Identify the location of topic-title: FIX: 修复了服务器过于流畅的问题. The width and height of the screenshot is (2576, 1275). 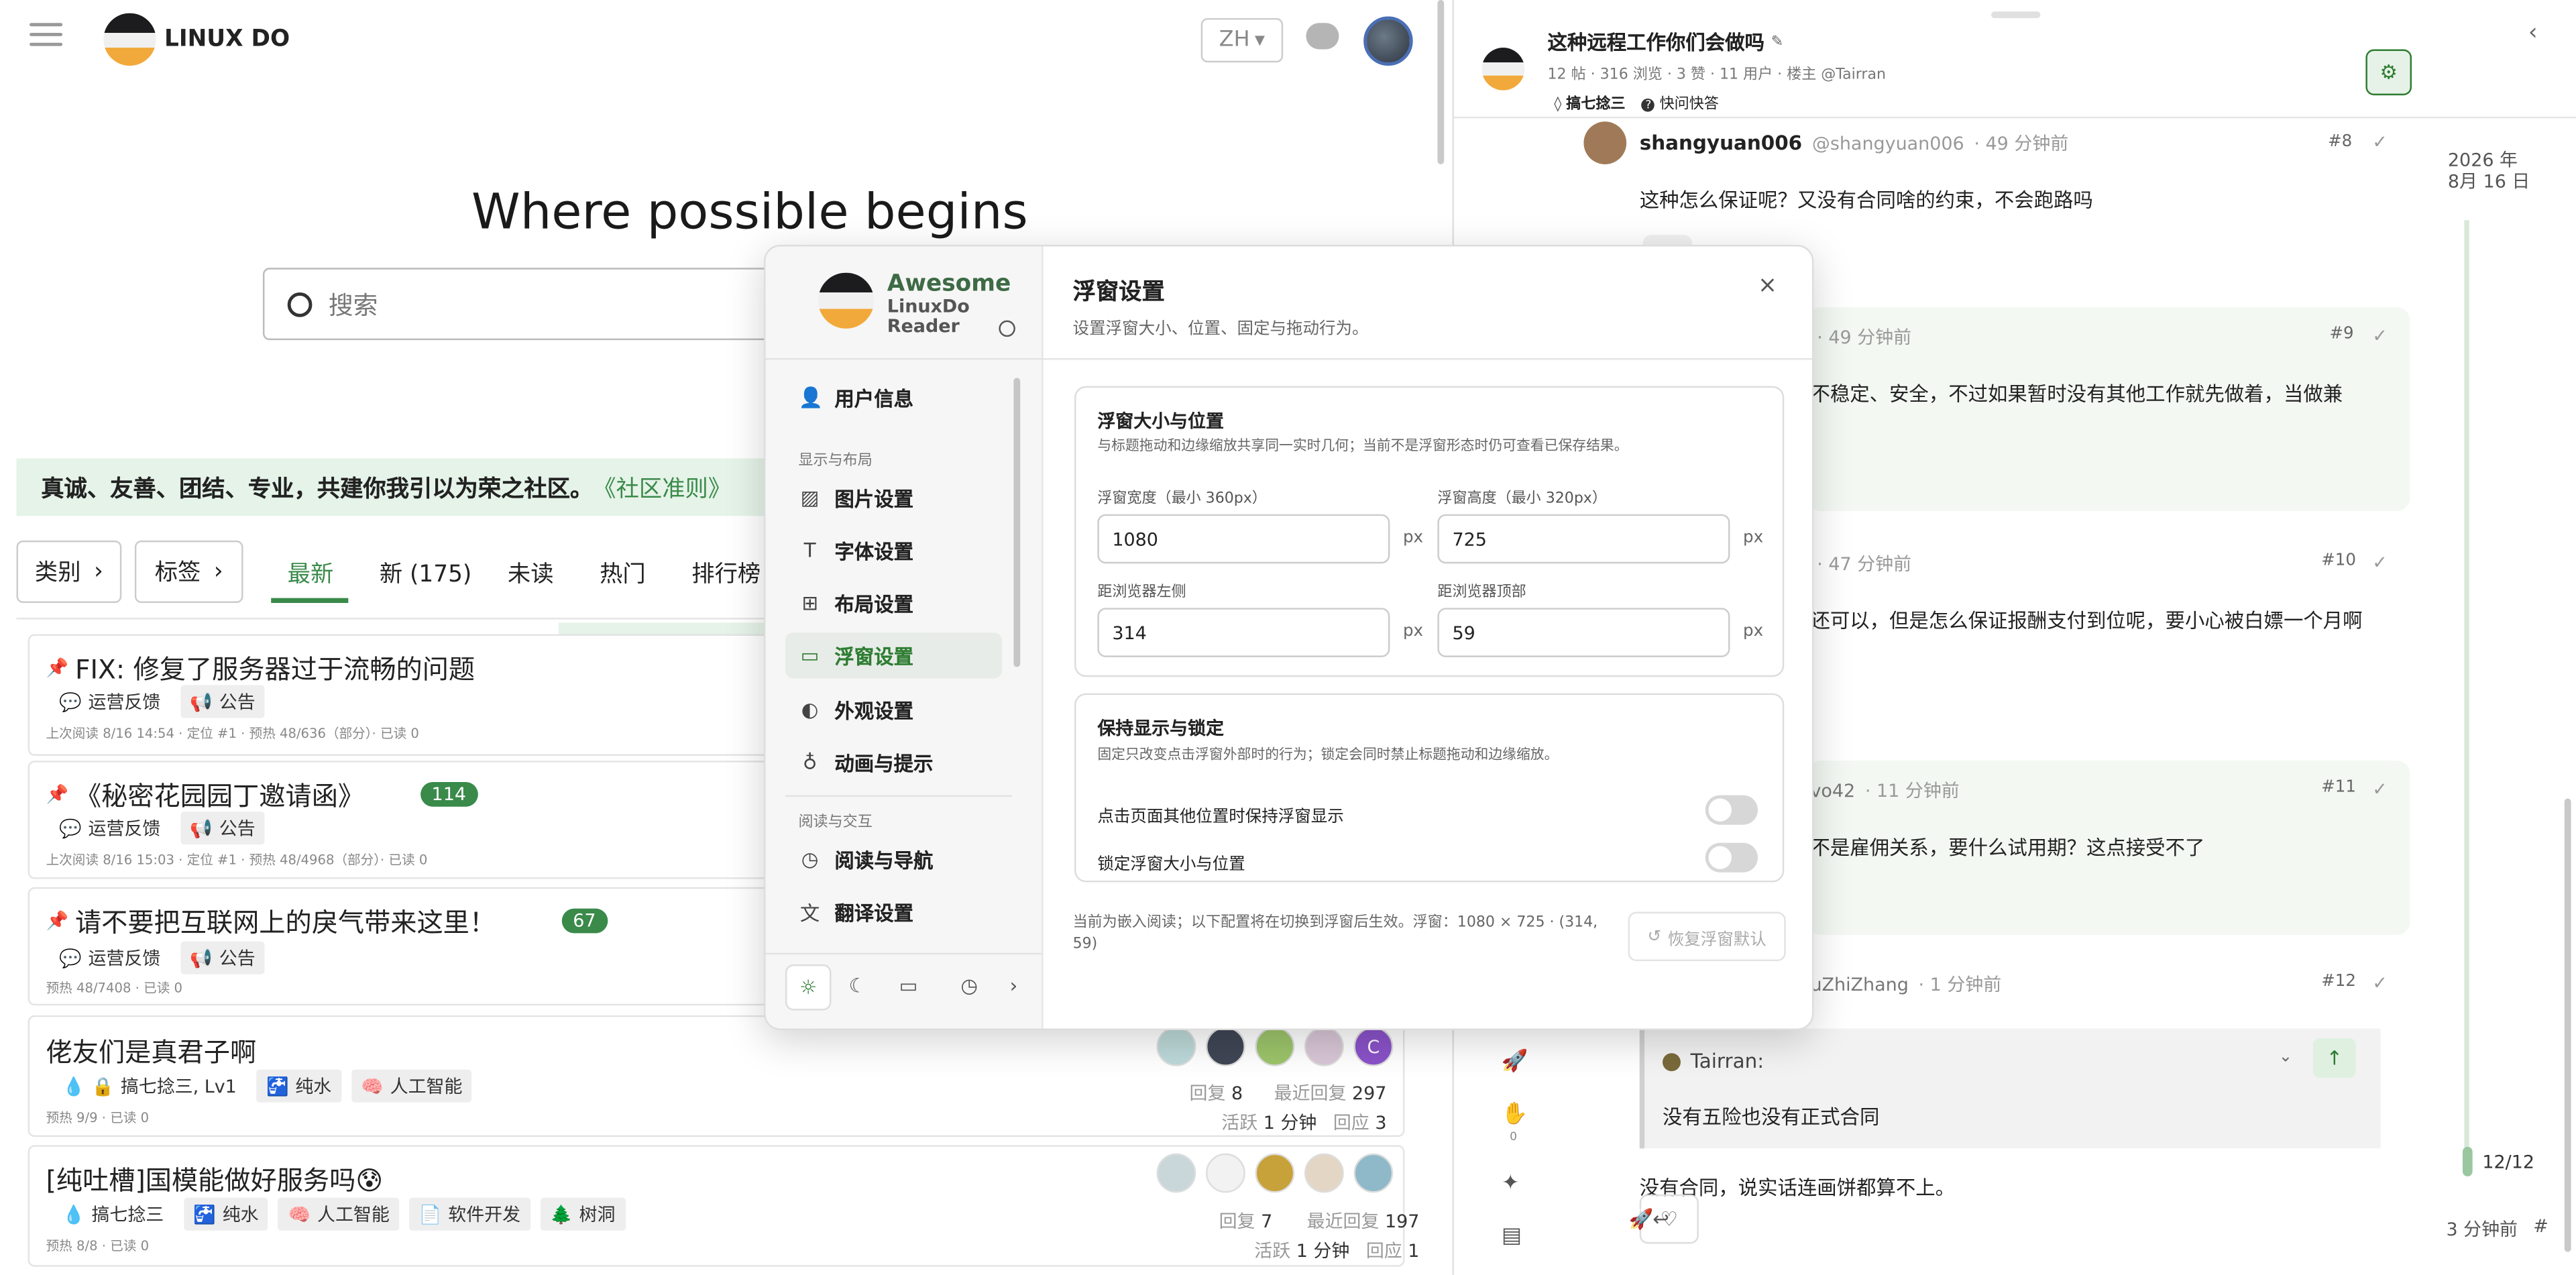
(275, 667).